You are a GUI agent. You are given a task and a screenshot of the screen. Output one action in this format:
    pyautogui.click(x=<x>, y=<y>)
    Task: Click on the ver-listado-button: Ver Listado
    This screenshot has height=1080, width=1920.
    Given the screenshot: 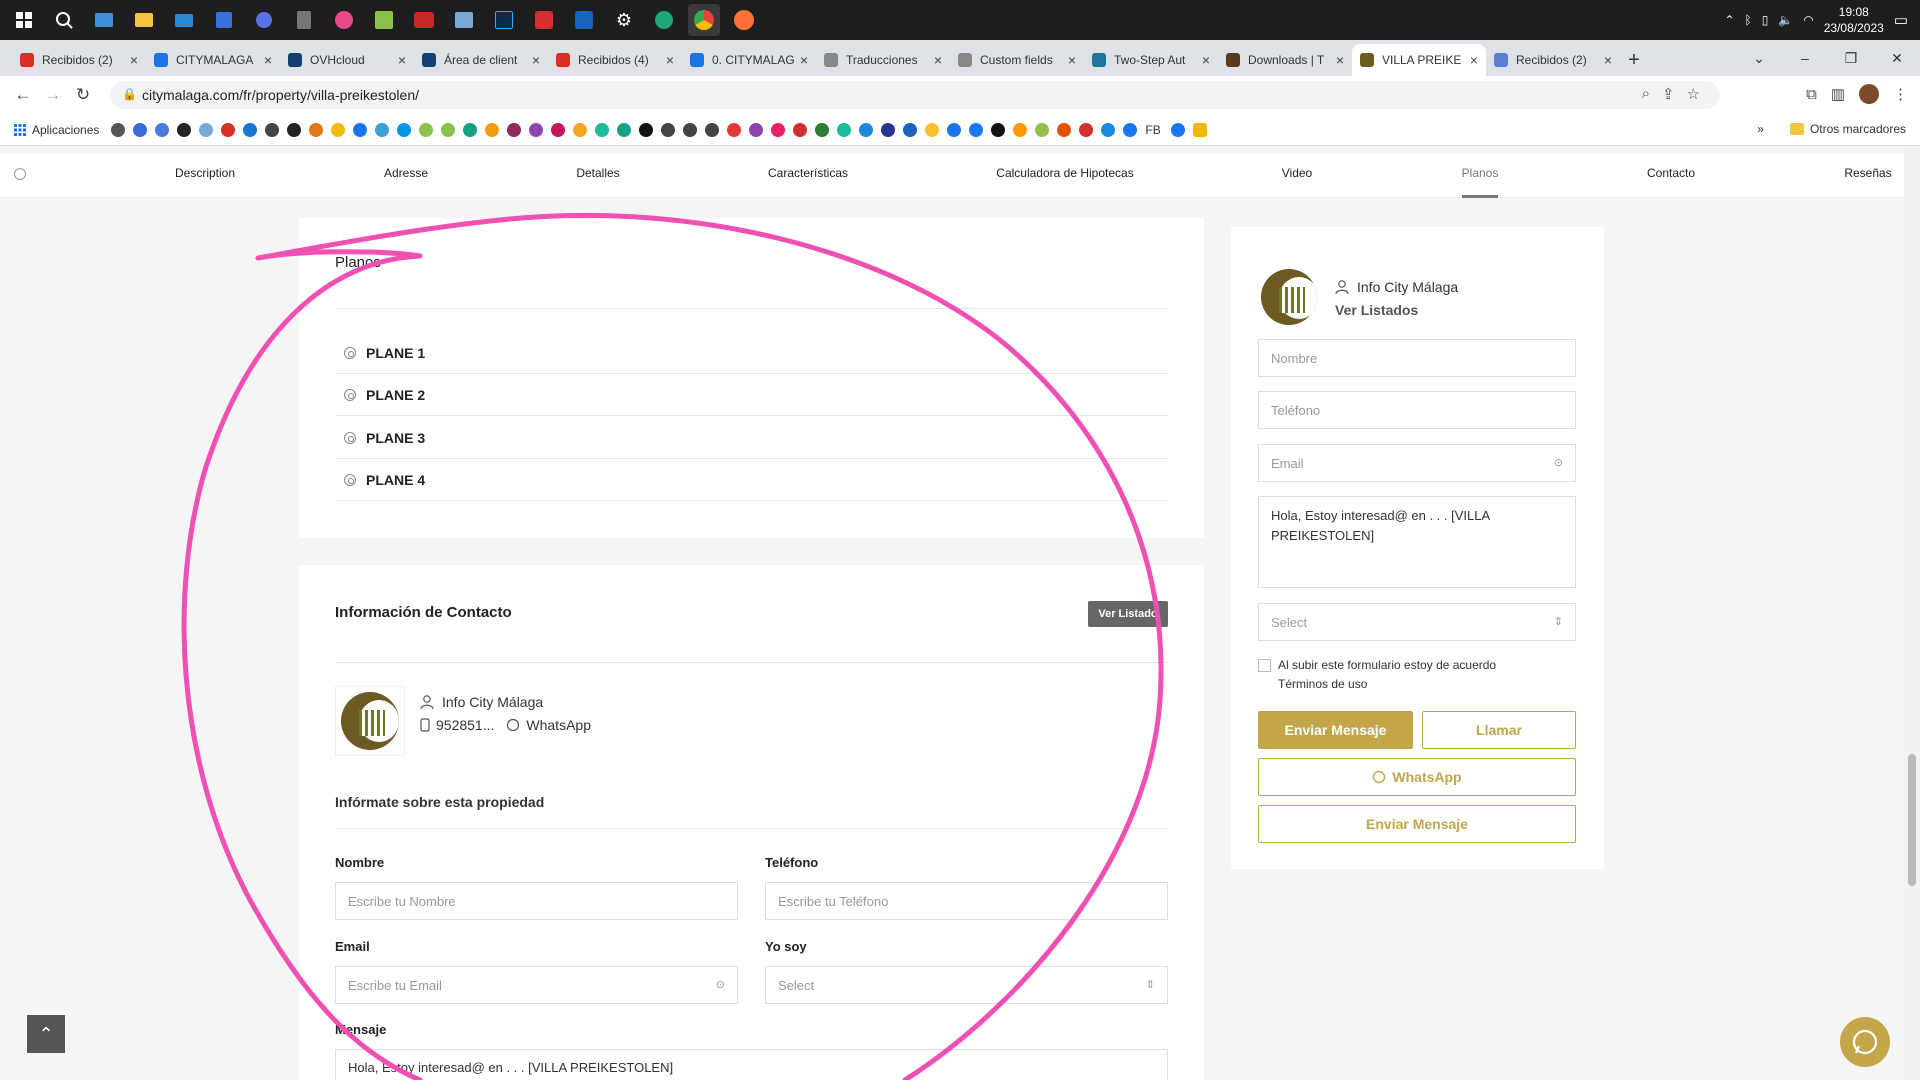 What is the action you would take?
    pyautogui.click(x=1128, y=614)
    